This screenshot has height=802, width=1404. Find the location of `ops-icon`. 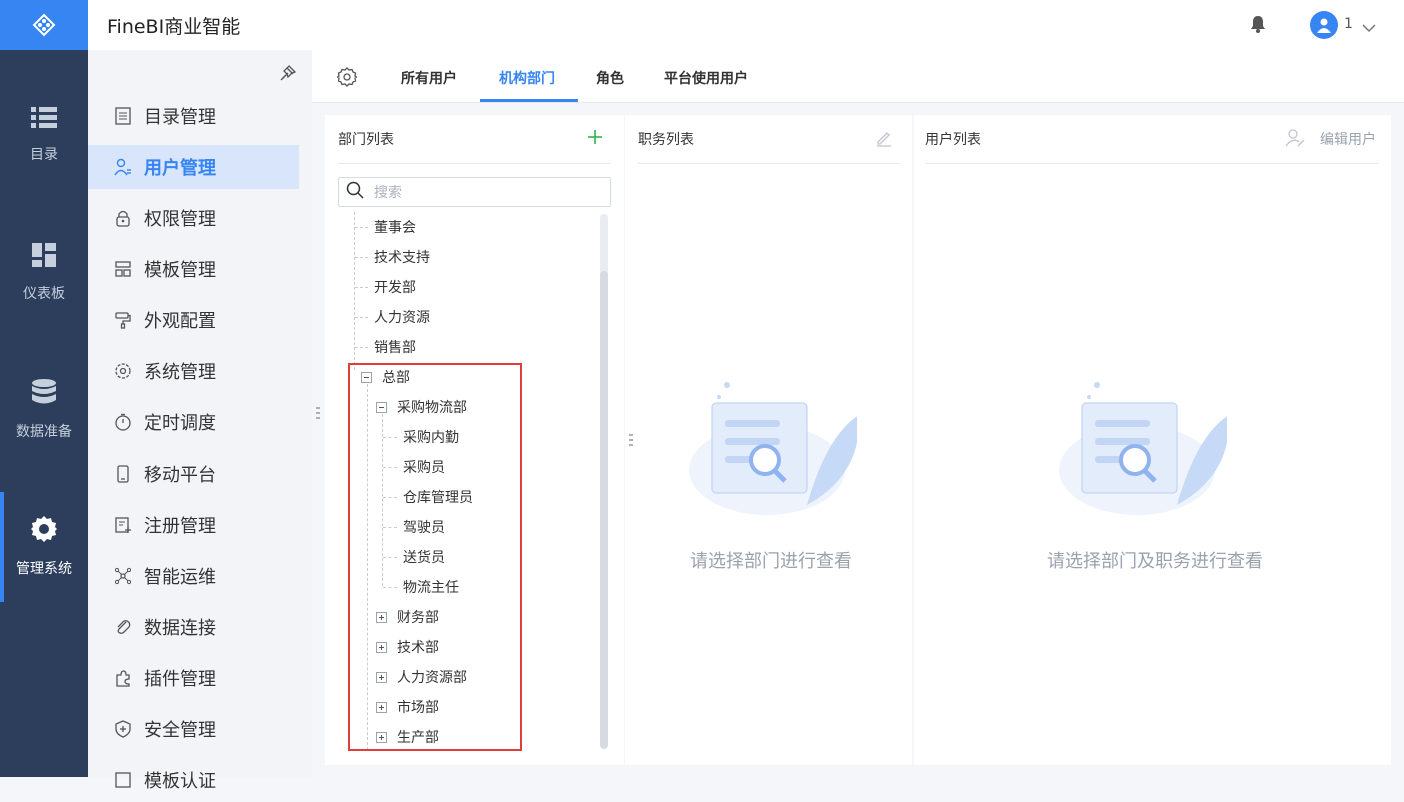

ops-icon is located at coordinates (123, 576).